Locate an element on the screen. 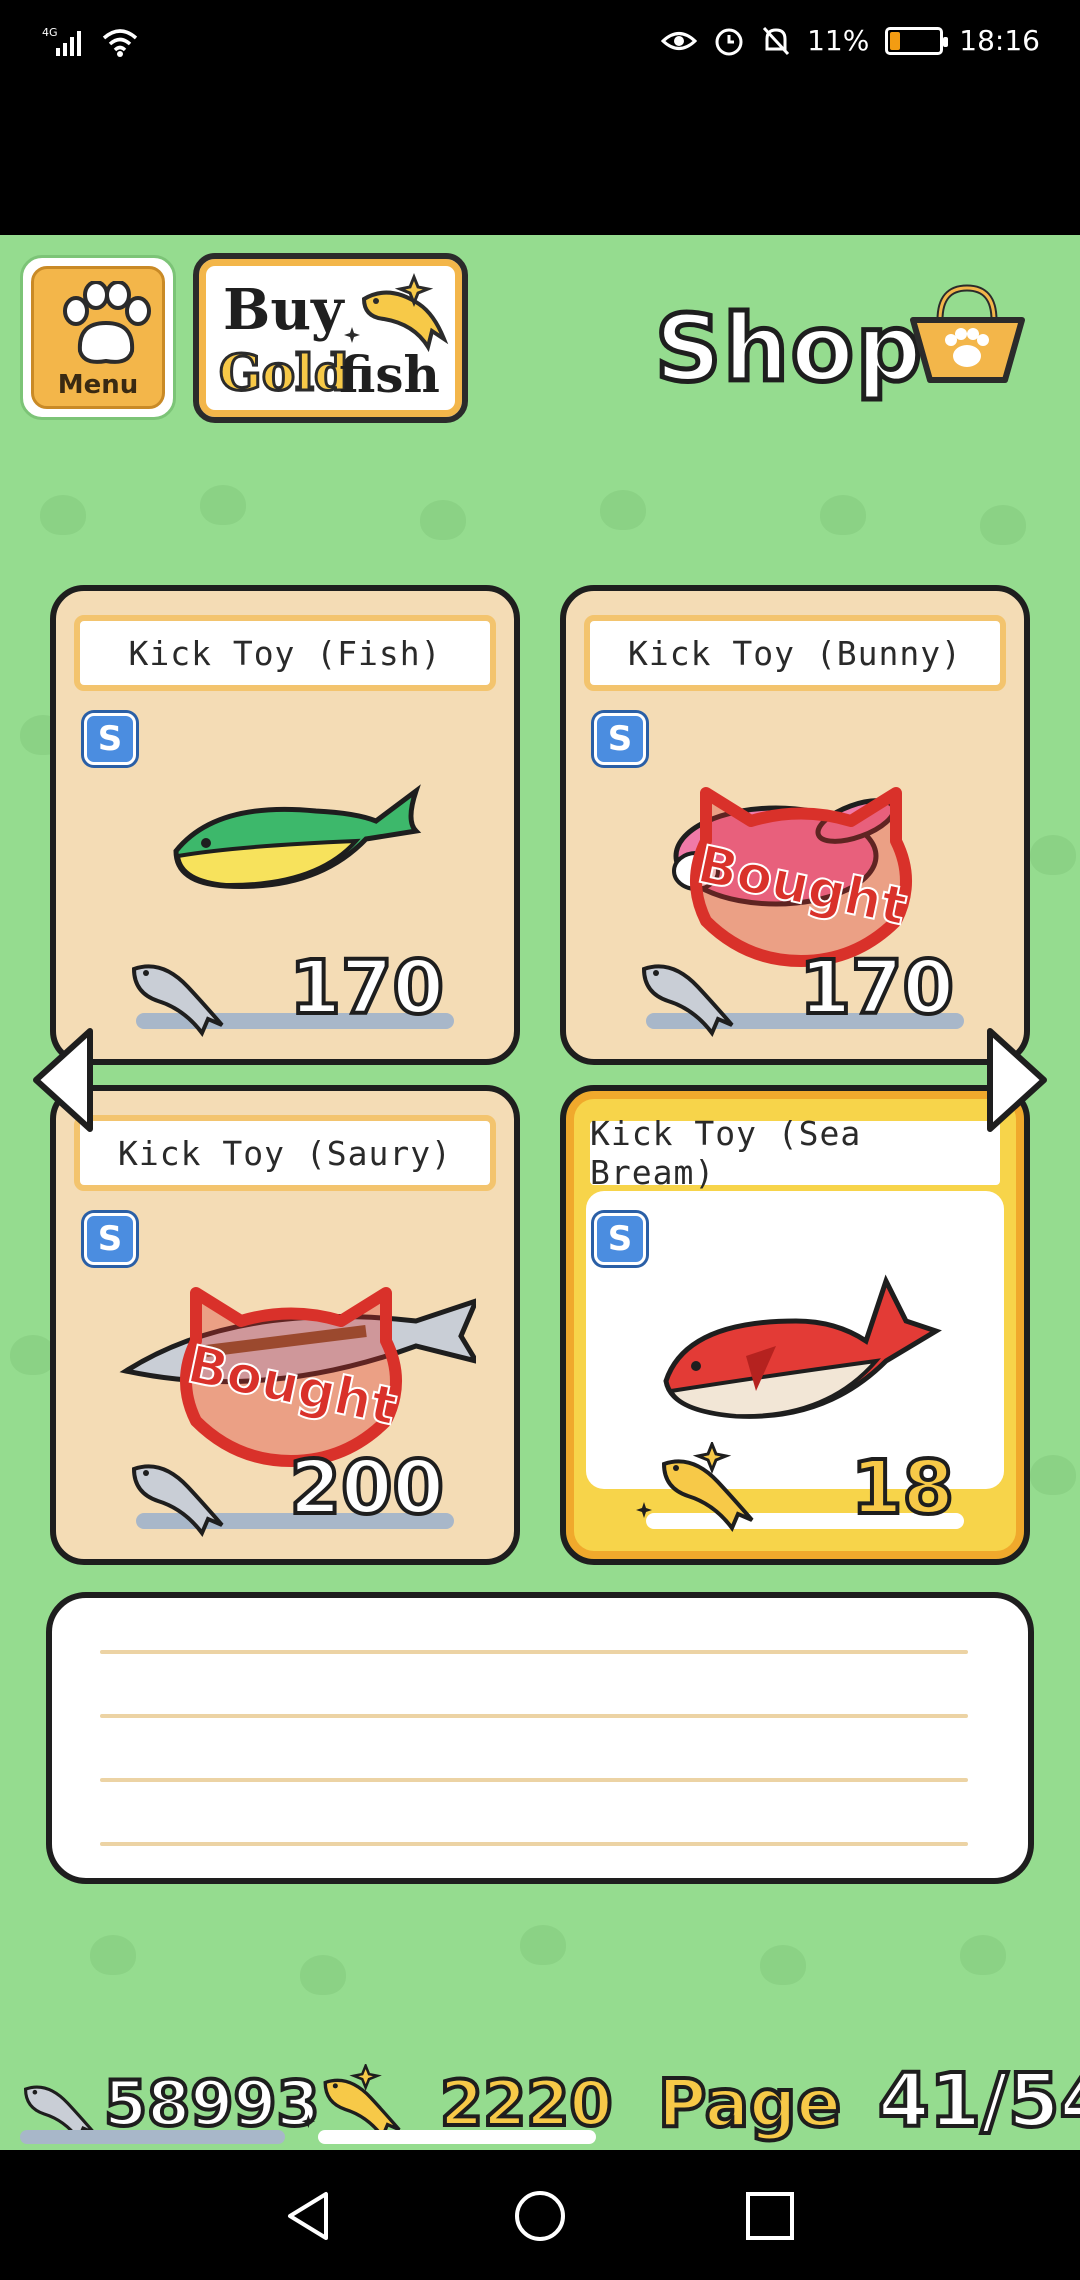 This screenshot has height=2280, width=1080. item-price: 200 is located at coordinates (367, 1488).